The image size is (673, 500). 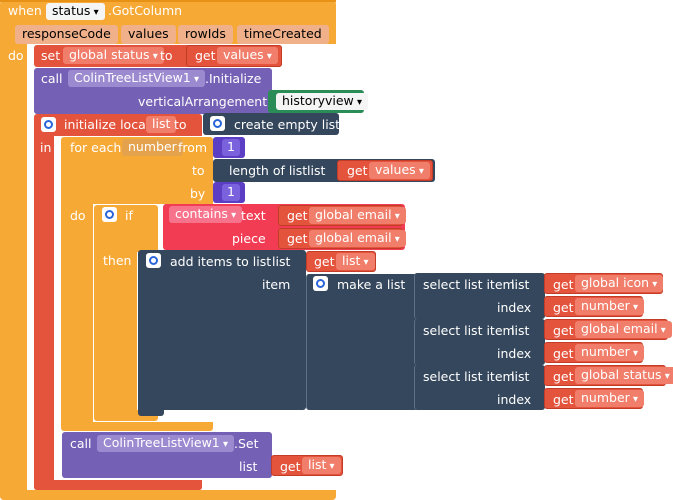 I want to click on get-number-dropdown-3: number, so click(x=609, y=398).